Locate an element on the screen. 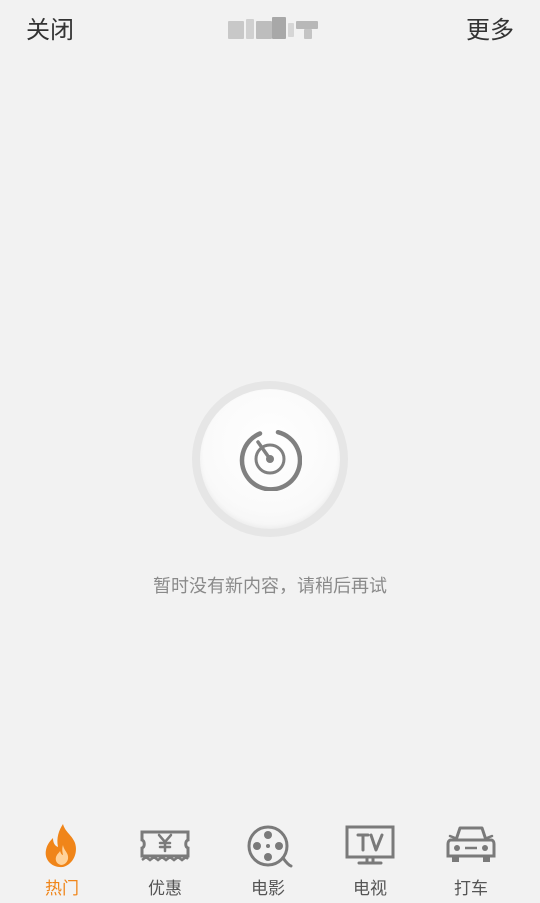 Image resolution: width=540 pixels, height=903 pixels. tab-label: 电影 is located at coordinates (268, 889).